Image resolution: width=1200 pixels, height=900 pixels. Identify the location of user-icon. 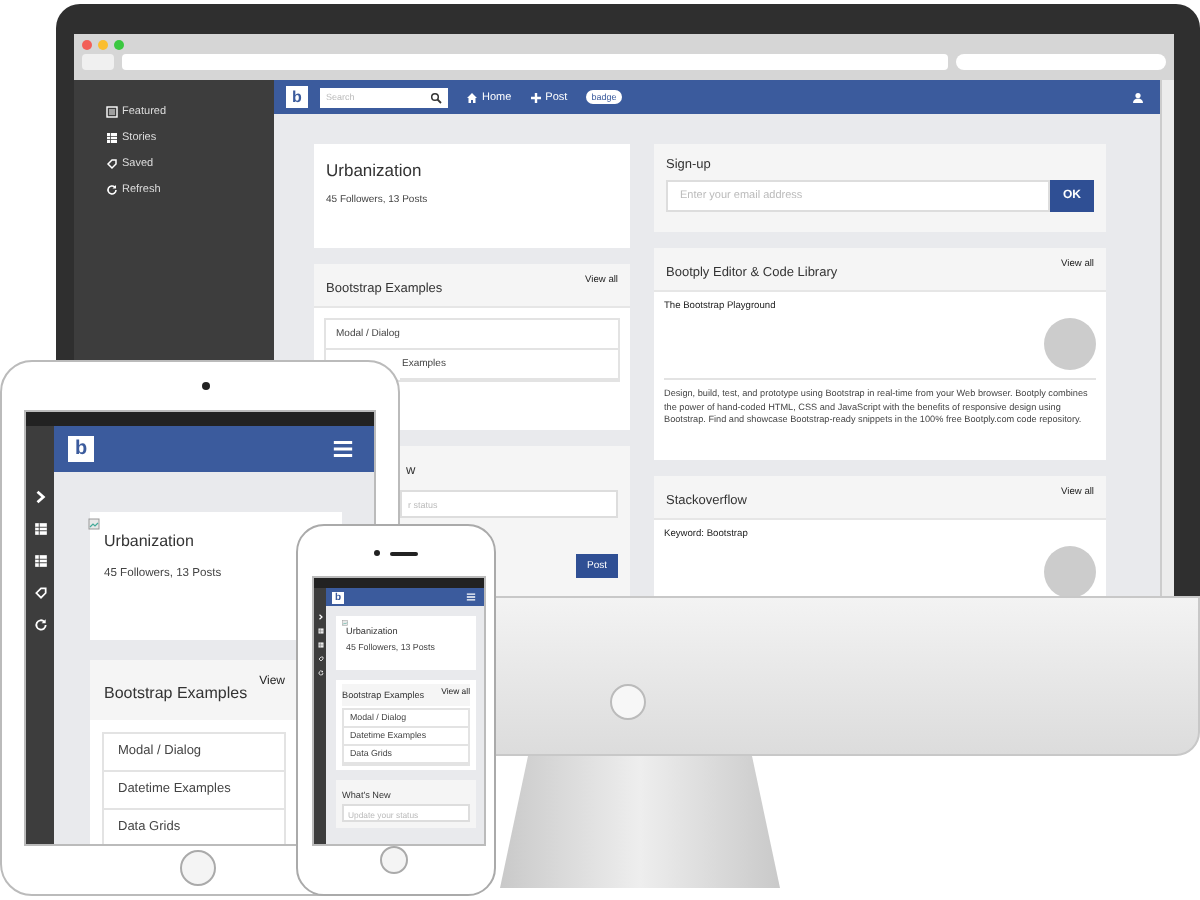
(1138, 97).